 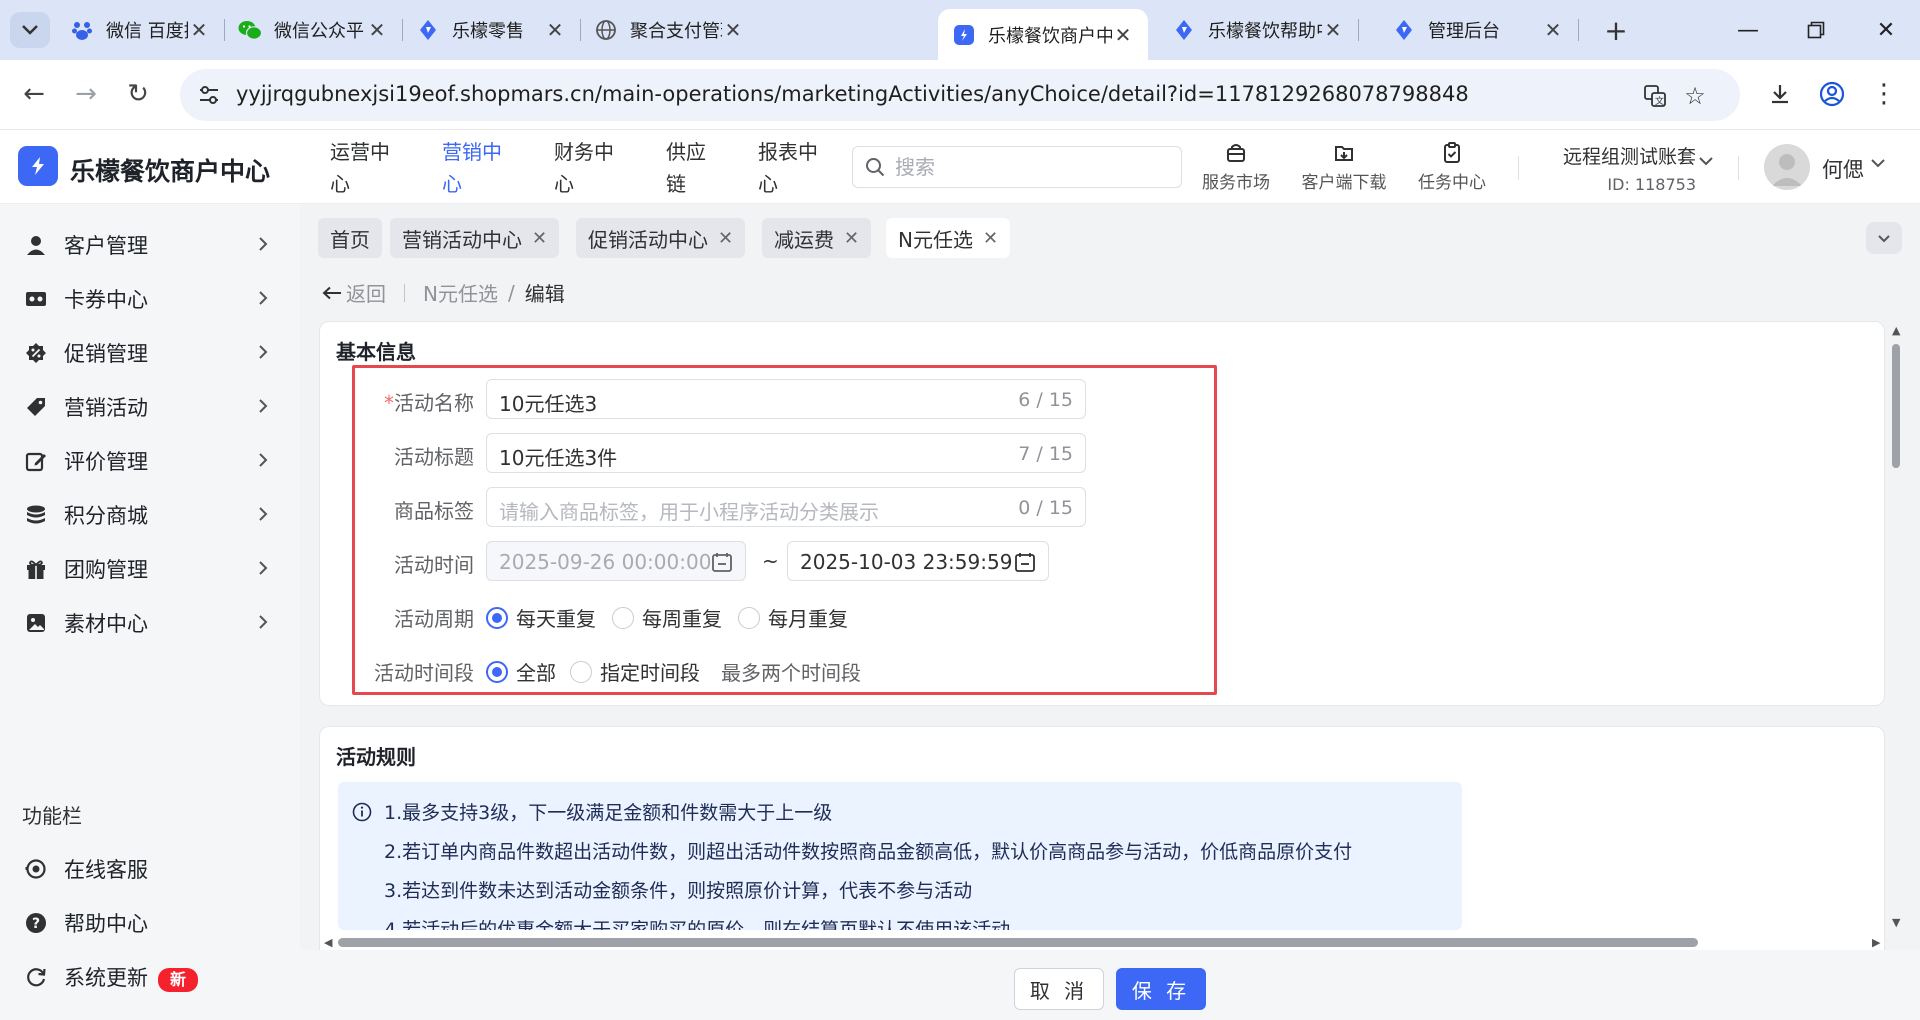 What do you see at coordinates (34, 94) in the screenshot?
I see `back-button: ←` at bounding box center [34, 94].